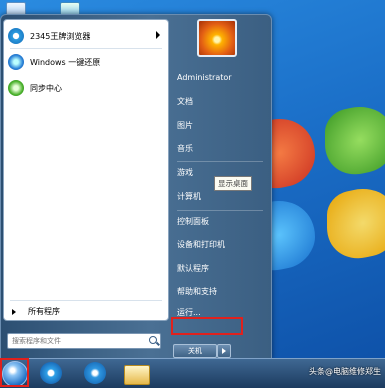 The image size is (385, 388). I want to click on ie-icon, so click(51, 373).